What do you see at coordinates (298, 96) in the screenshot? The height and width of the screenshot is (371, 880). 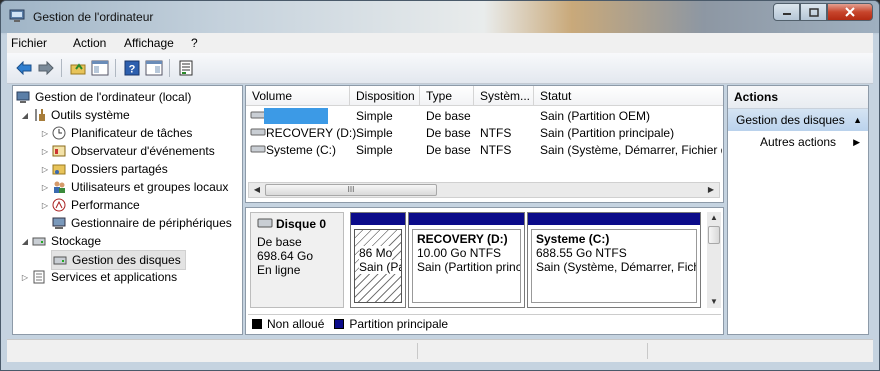 I see `column-header-volume: Volume` at bounding box center [298, 96].